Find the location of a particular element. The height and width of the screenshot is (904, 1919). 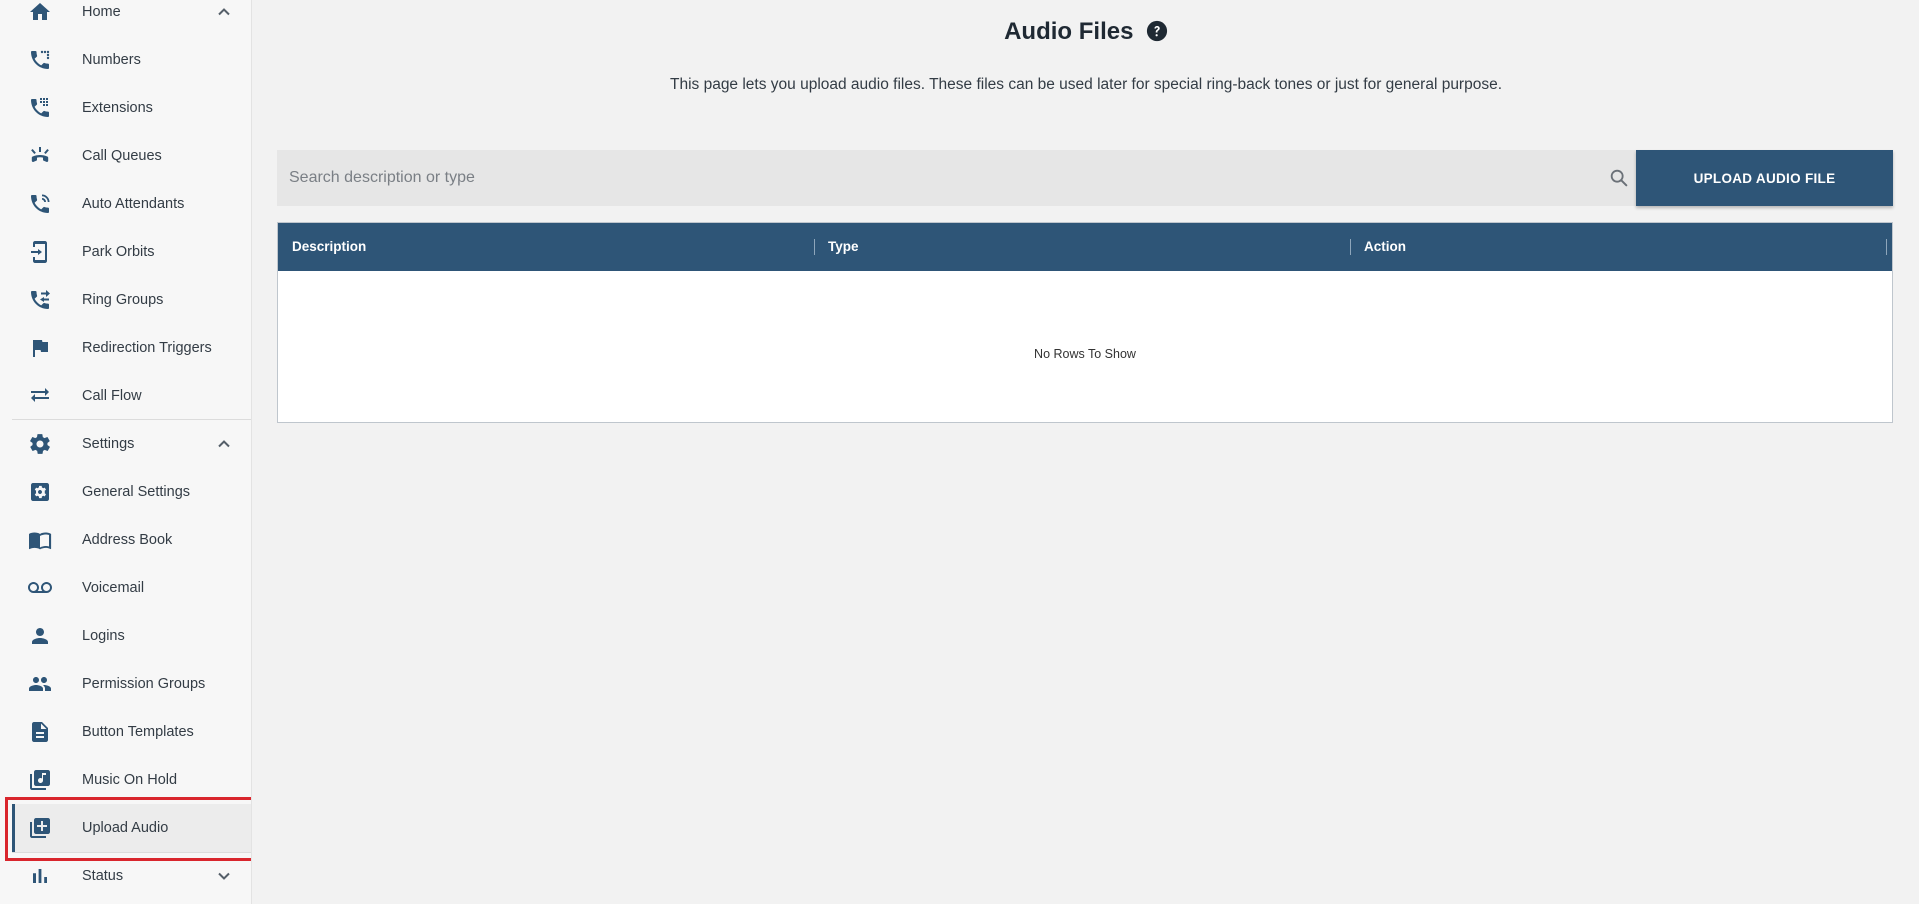

bar-chart-icon is located at coordinates (40, 876).